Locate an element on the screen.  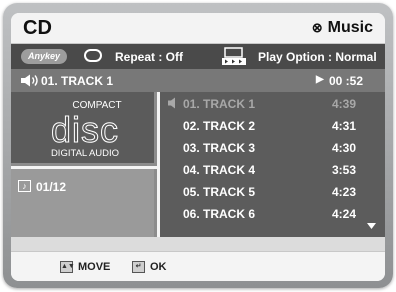
track-title: 05. TRACK 5 is located at coordinates (219, 192).